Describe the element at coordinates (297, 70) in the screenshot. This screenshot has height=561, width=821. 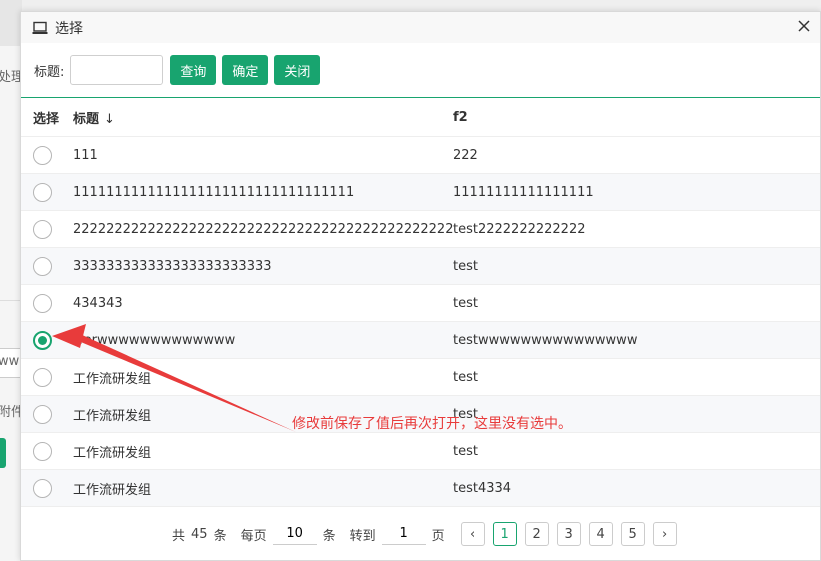
I see `close-button: 关闭` at that location.